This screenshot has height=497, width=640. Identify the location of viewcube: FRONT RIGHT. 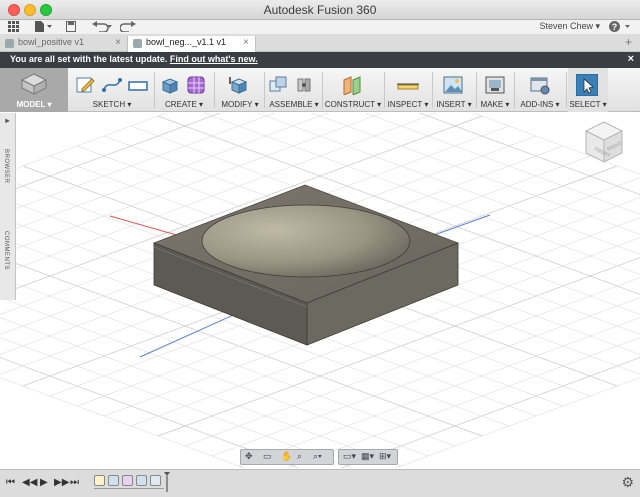
(604, 142).